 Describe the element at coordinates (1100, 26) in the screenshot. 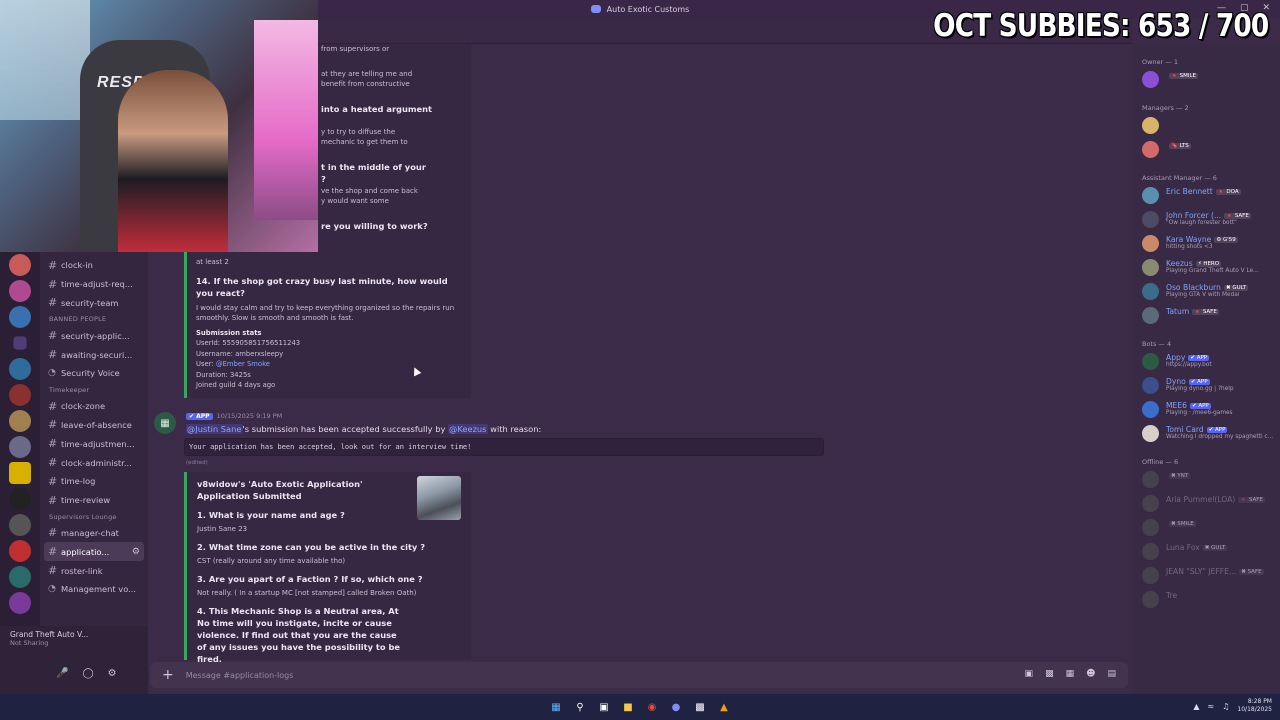

I see `sub-goal-overlay: OCT SUBBIES: 653 / 700` at that location.